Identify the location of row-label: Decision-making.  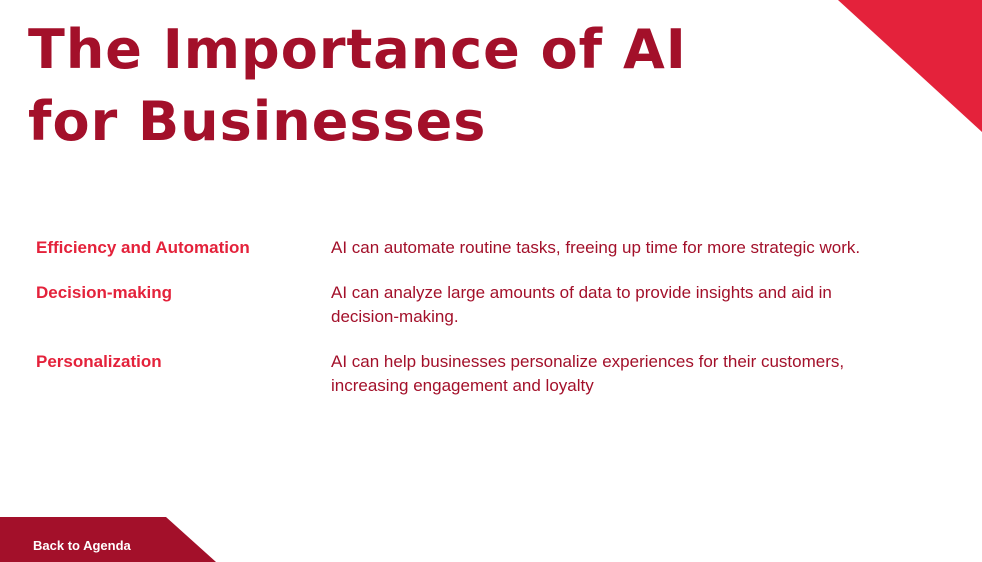
(104, 292).